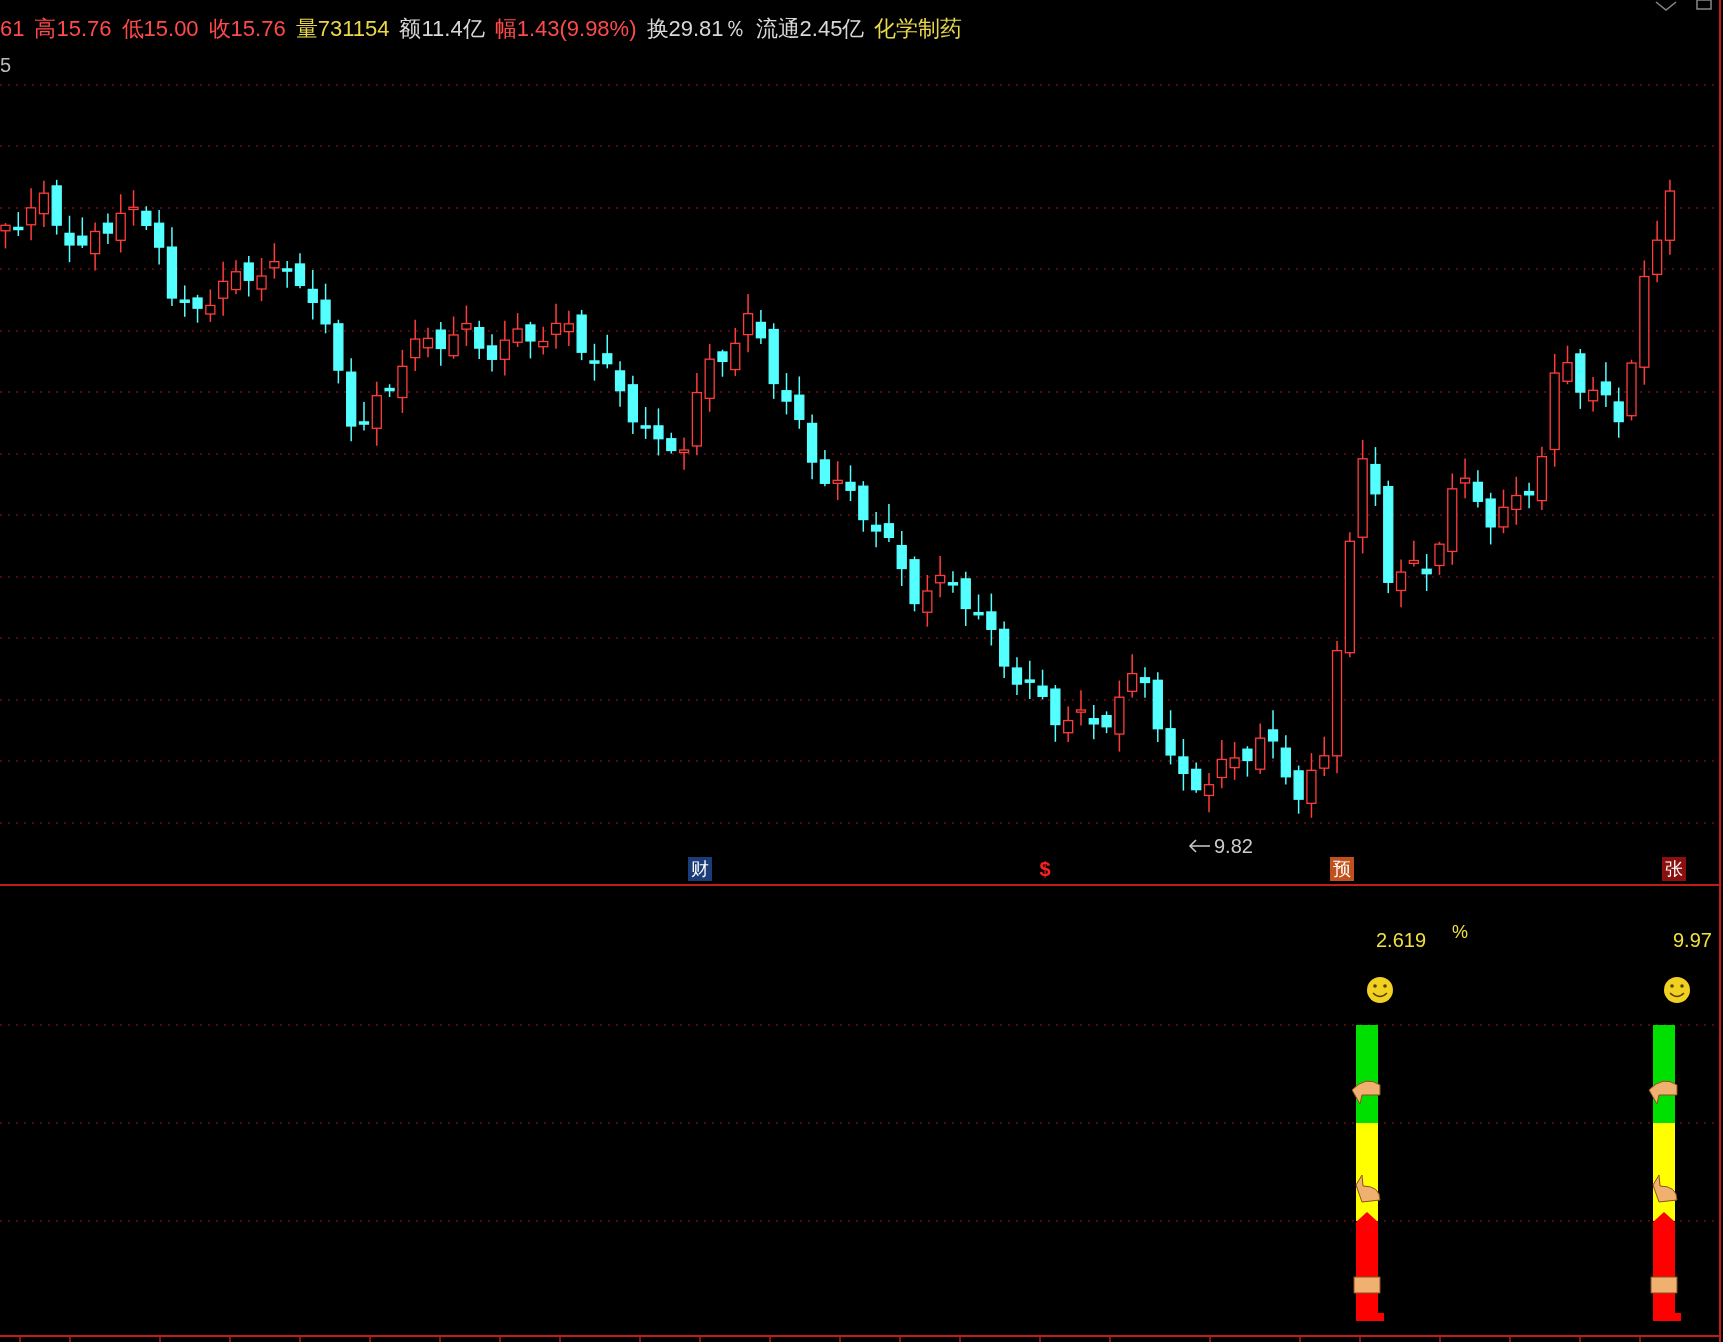 The image size is (1723, 1342). Describe the element at coordinates (1692, 940) in the screenshot. I see `indicator-value: 9.97` at that location.